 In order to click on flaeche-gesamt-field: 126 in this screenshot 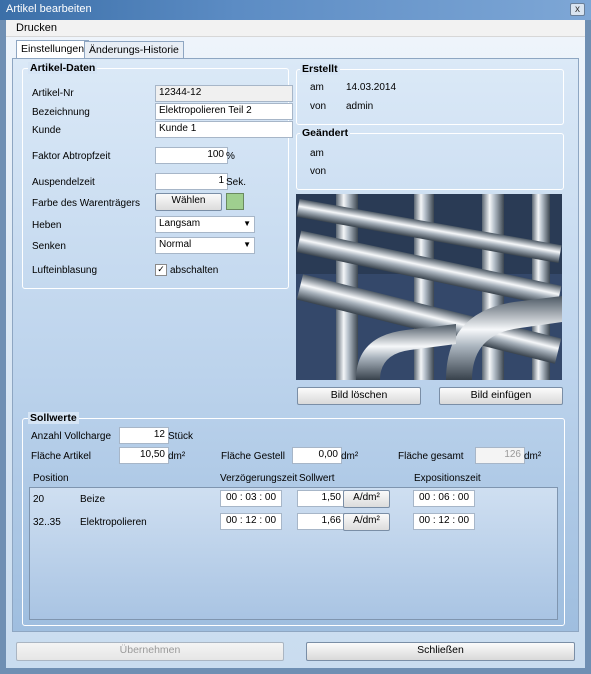, I will do `click(500, 455)`.